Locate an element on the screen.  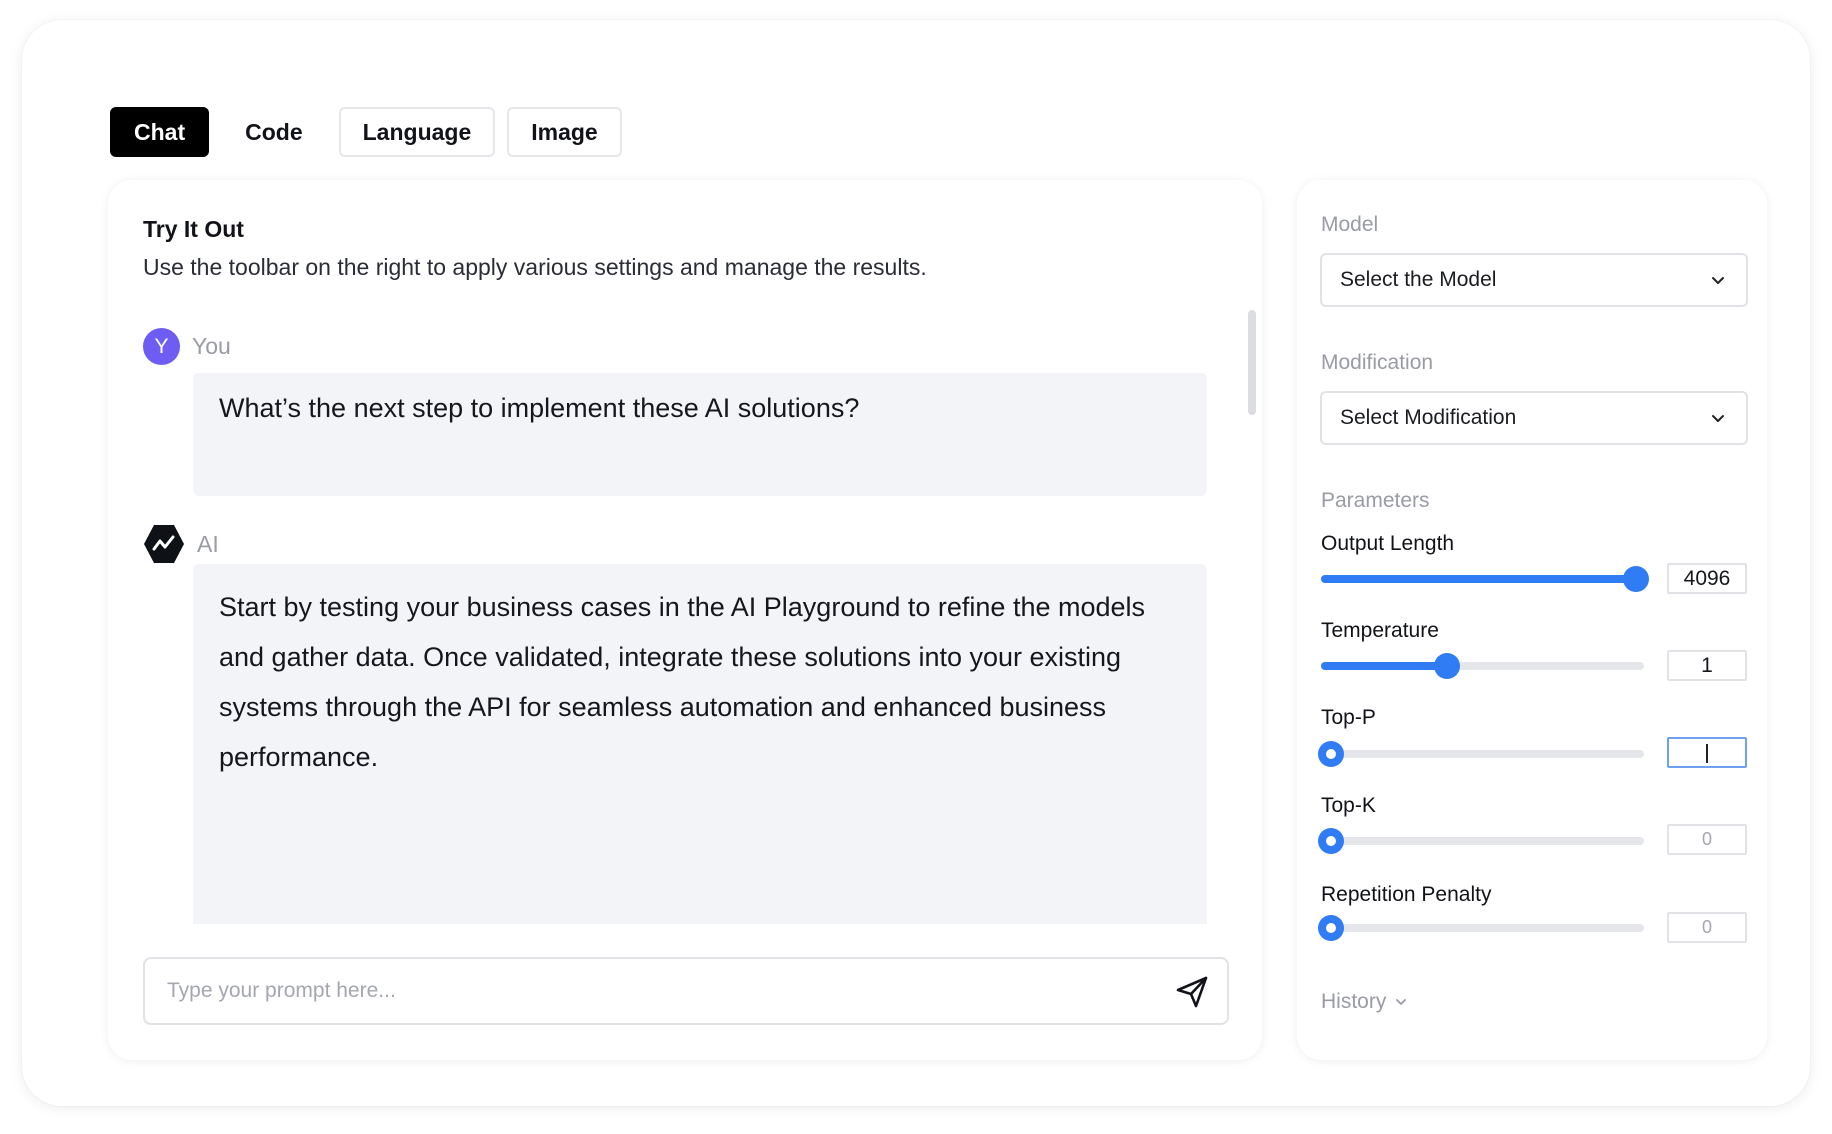
paper-plane-icon is located at coordinates (1192, 992).